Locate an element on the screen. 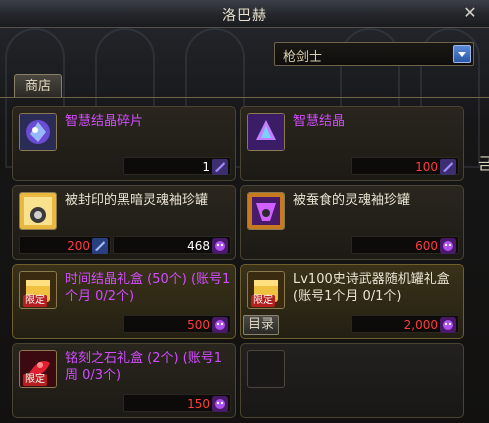  catalog-button: 目录 is located at coordinates (261, 325).